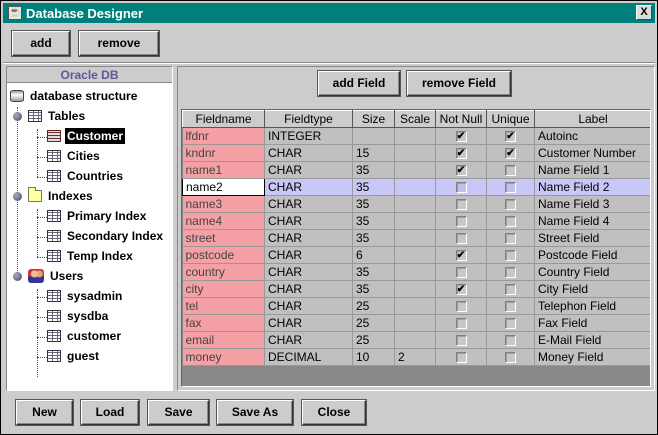 Image resolution: width=658 pixels, height=435 pixels. Describe the element at coordinates (41, 43) in the screenshot. I see `add-button: add` at that location.